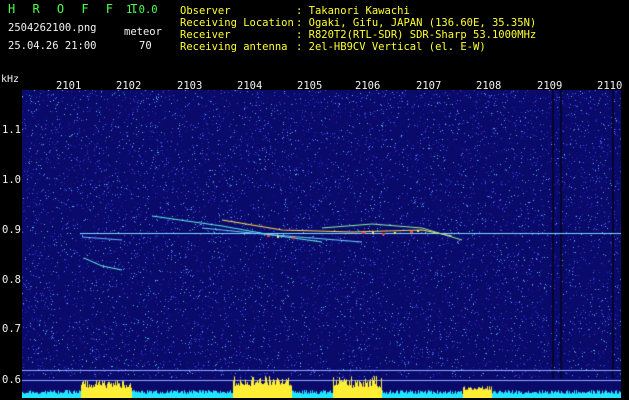 Image resolution: width=629 pixels, height=400 pixels. Describe the element at coordinates (11, 180) in the screenshot. I see `freq-tick-label: 1.0` at that location.